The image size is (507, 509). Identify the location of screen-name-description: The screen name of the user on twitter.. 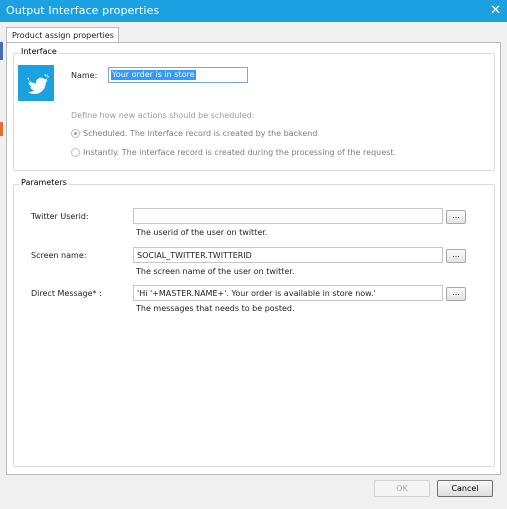
(215, 271).